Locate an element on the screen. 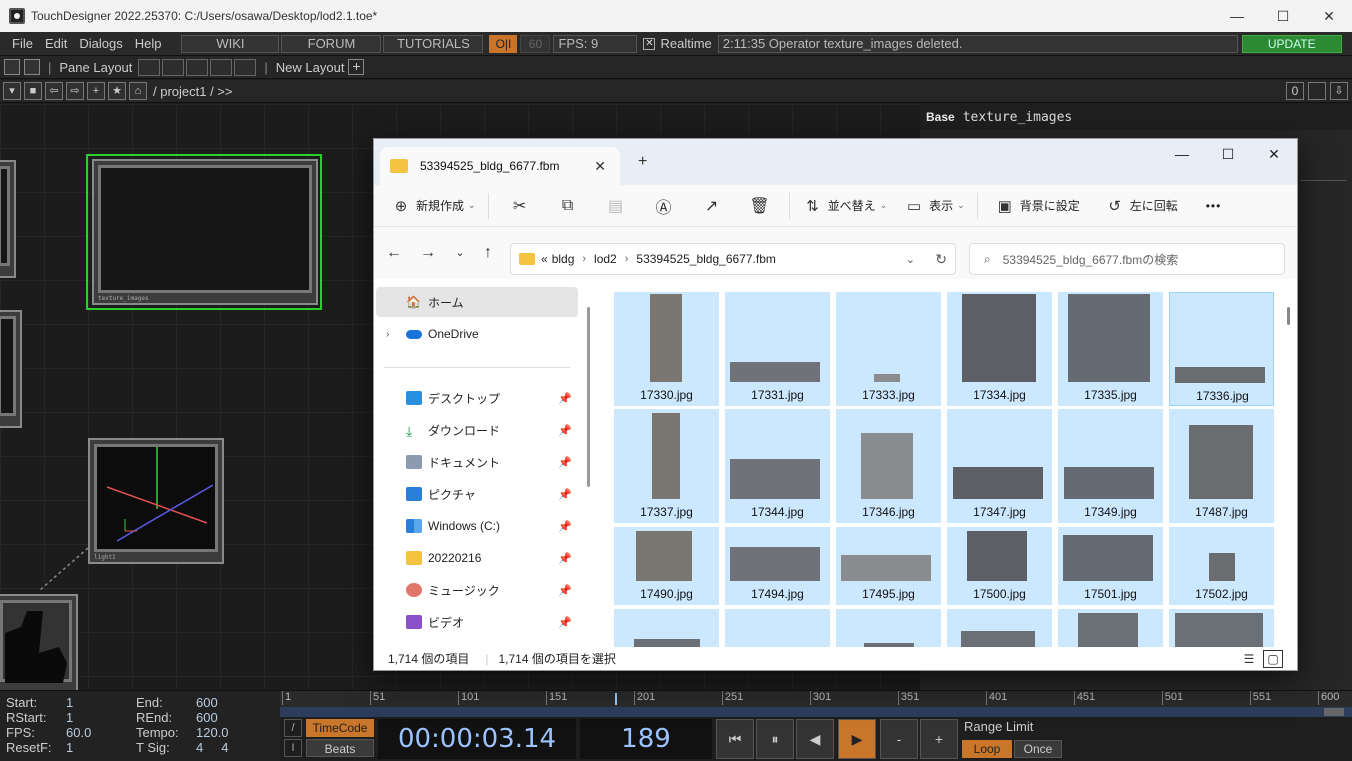 Image resolution: width=1352 pixels, height=761 pixels. nav-item-20220216: 20220216 📌 is located at coordinates (477, 558).